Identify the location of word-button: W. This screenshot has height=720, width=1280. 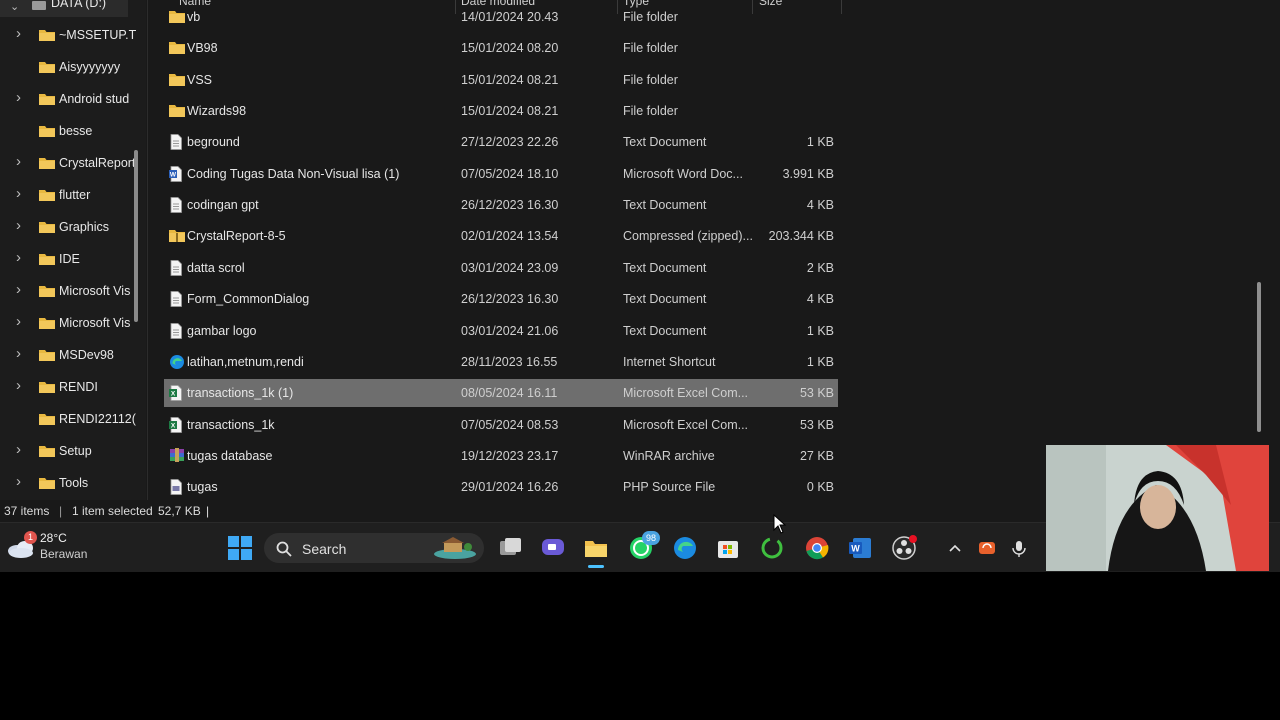
(860, 548).